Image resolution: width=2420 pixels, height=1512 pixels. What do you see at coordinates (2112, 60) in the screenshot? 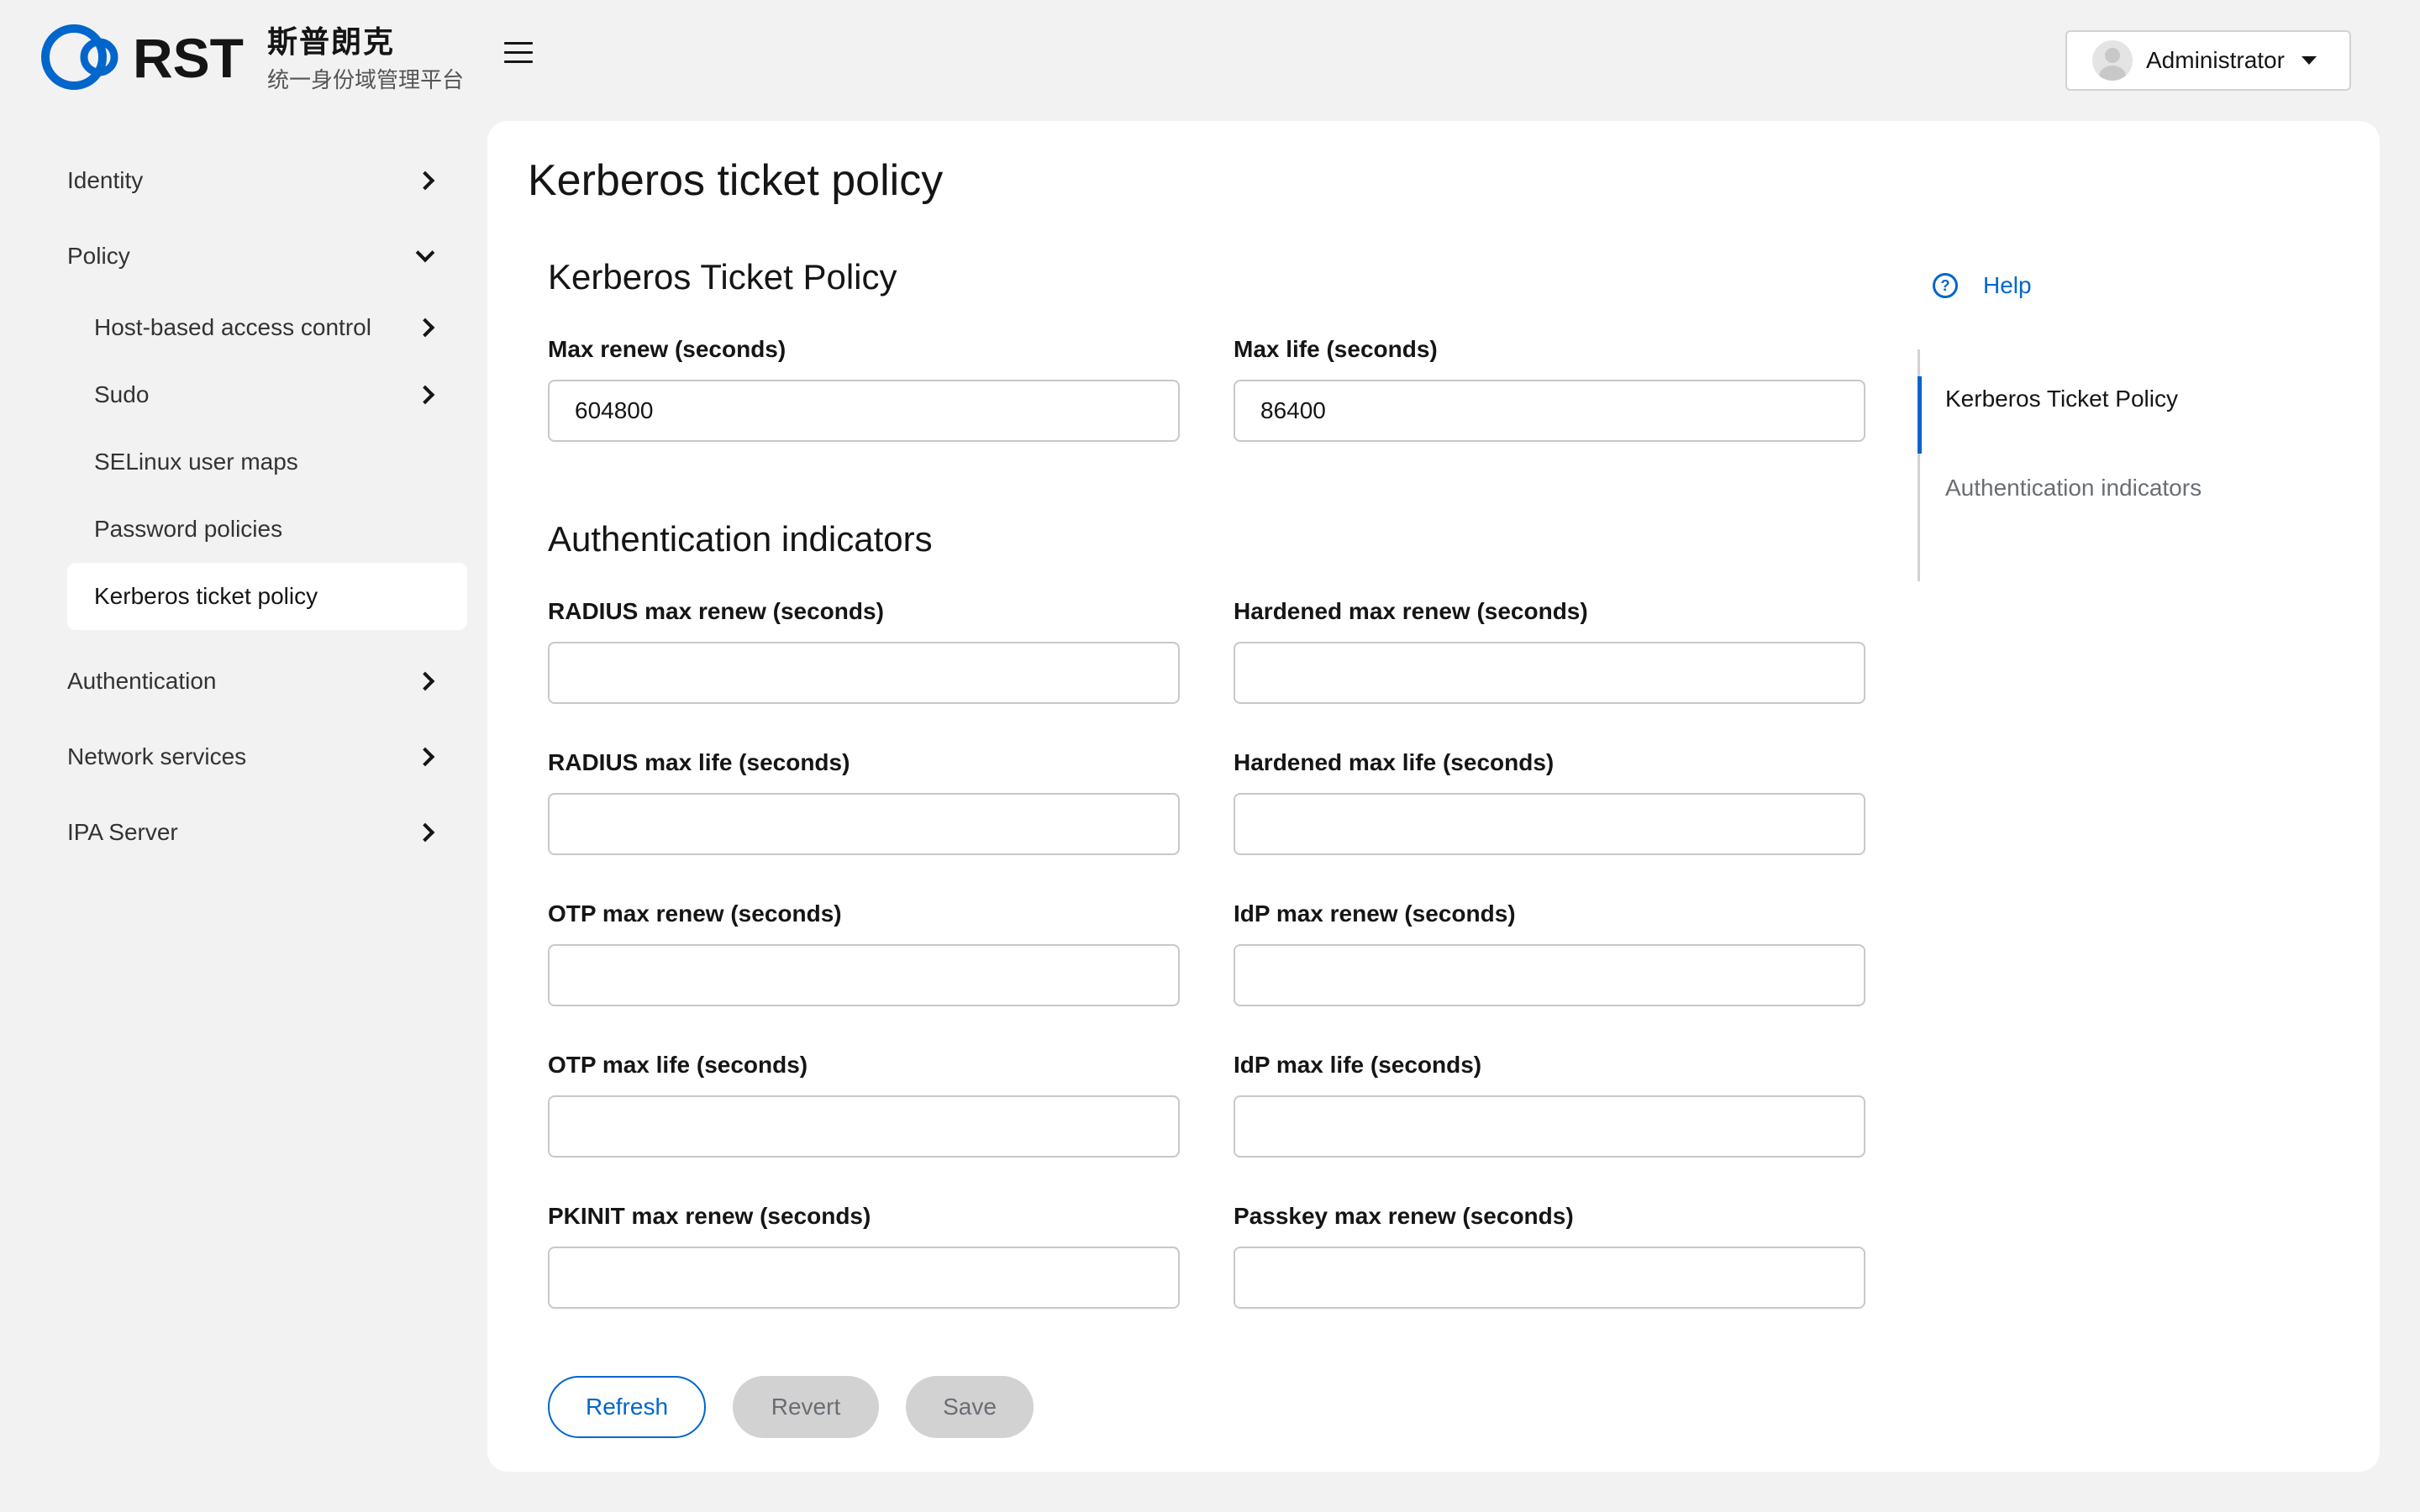
I see `avatar` at bounding box center [2112, 60].